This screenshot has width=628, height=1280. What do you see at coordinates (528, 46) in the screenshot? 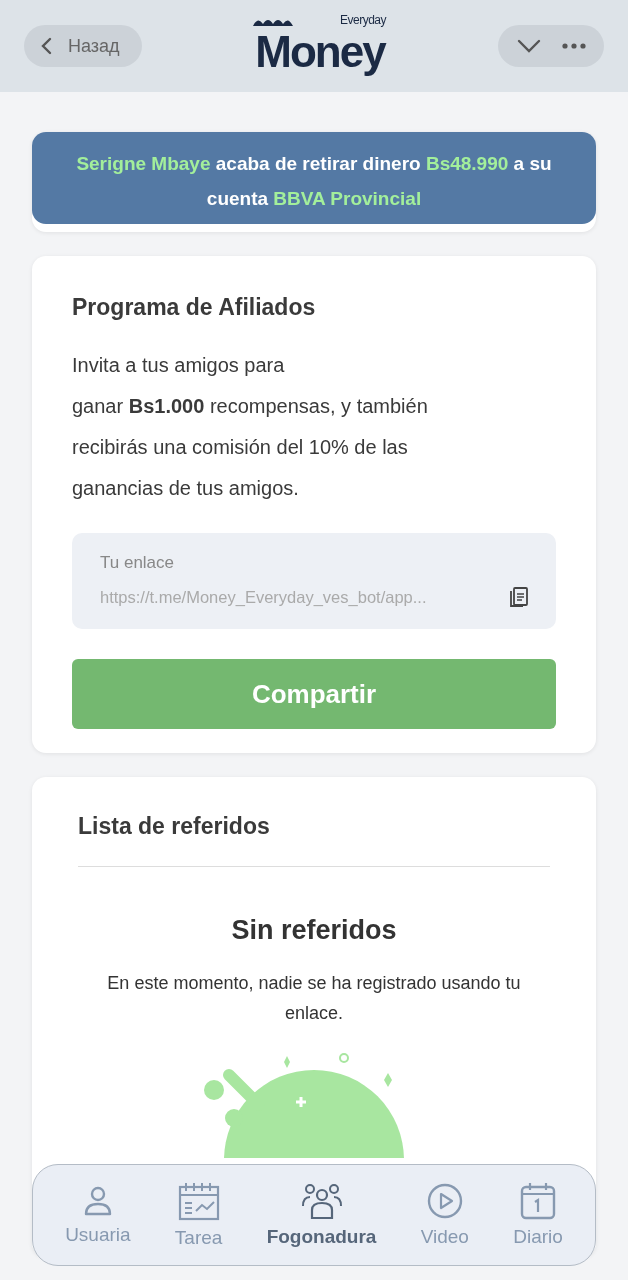
I see `chevron-down-icon` at bounding box center [528, 46].